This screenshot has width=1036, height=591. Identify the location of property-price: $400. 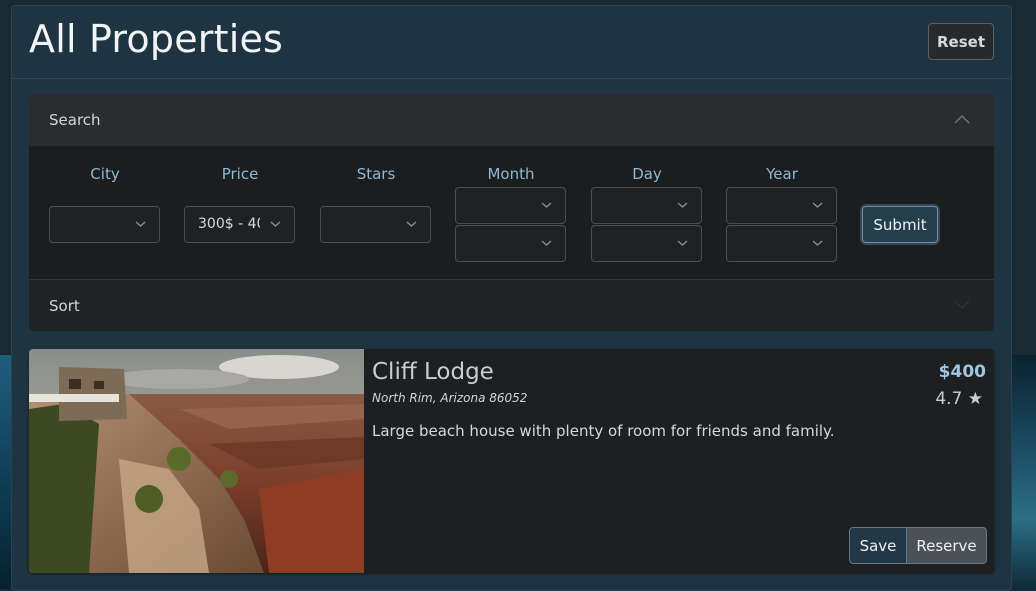
(962, 372).